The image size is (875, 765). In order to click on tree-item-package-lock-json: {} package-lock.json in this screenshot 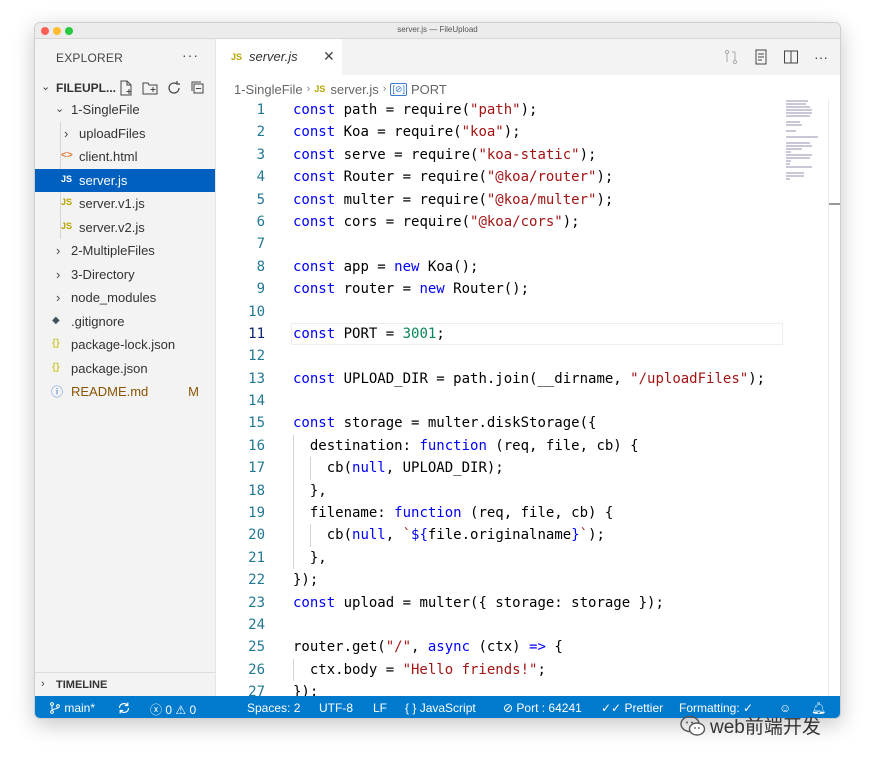, I will do `click(125, 345)`.